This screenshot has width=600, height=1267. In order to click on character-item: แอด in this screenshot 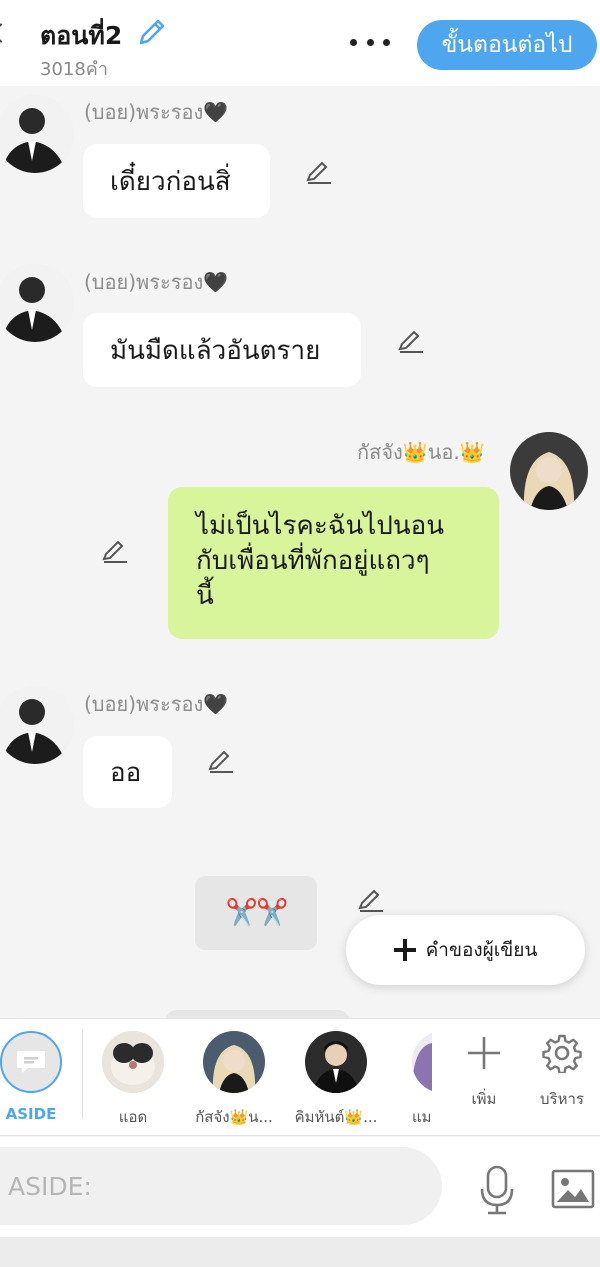, I will do `click(133, 1080)`.